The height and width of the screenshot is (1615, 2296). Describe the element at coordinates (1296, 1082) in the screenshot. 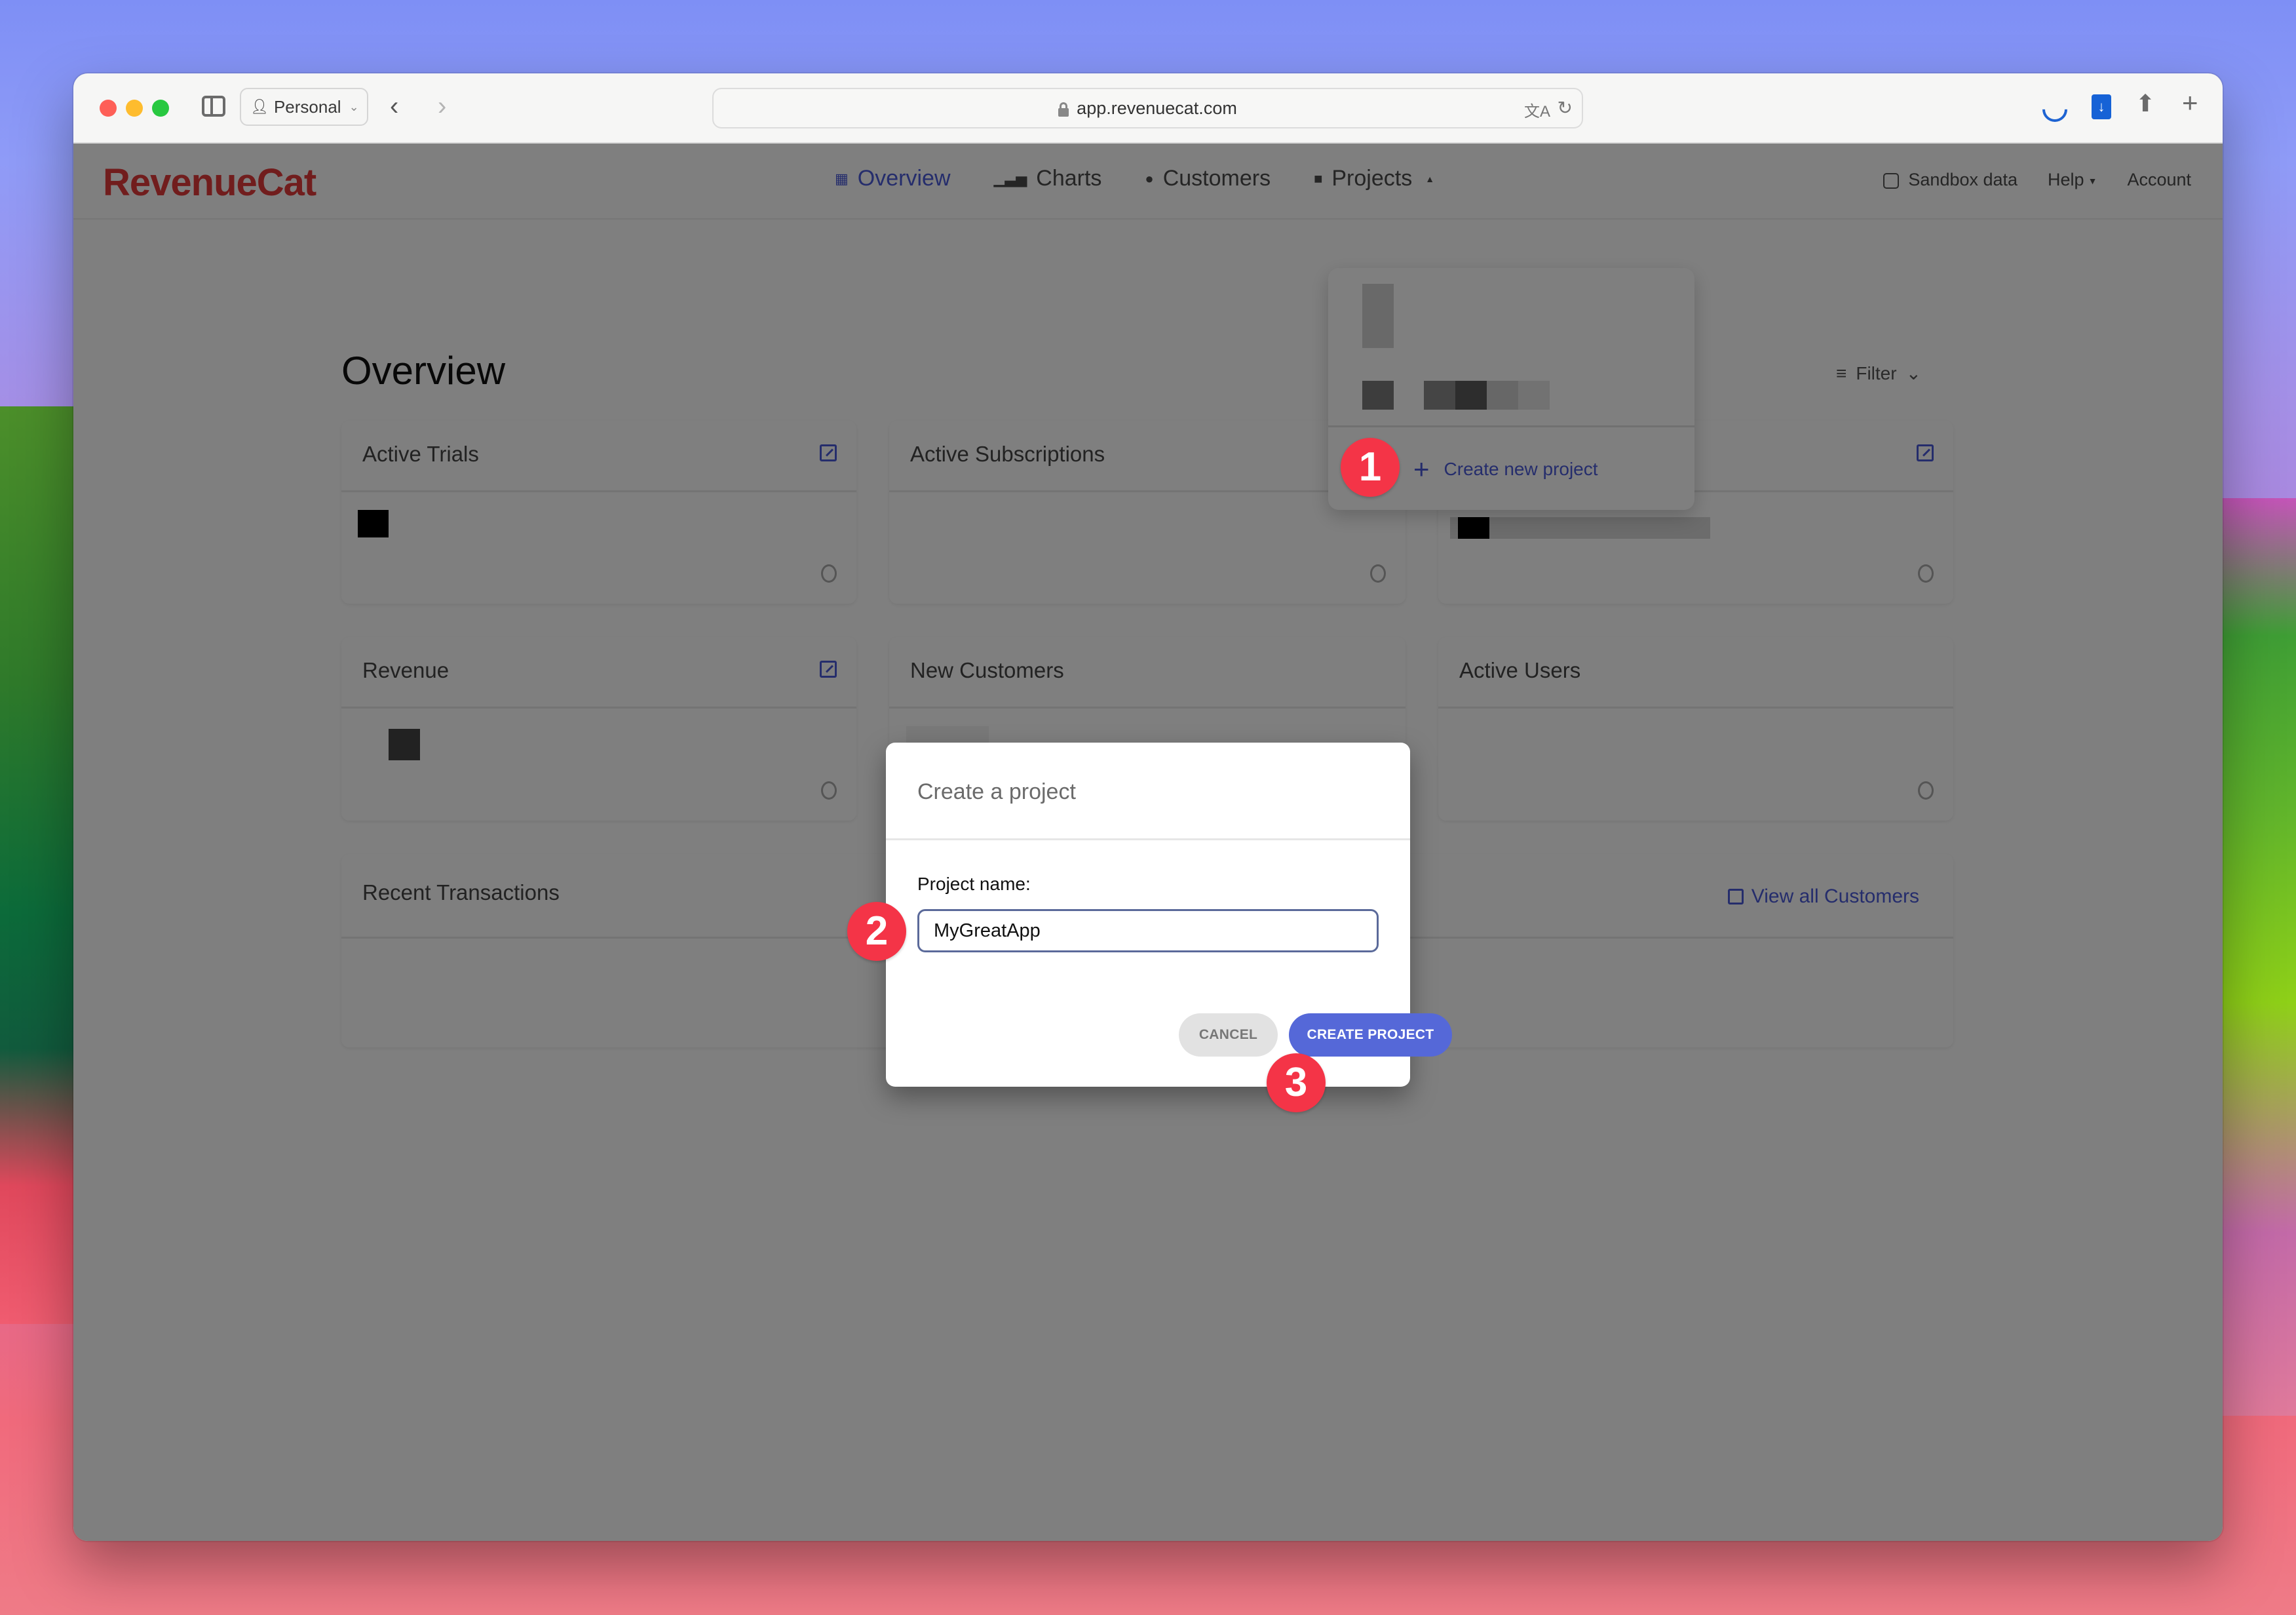

I see `step-marker-3: 3` at that location.